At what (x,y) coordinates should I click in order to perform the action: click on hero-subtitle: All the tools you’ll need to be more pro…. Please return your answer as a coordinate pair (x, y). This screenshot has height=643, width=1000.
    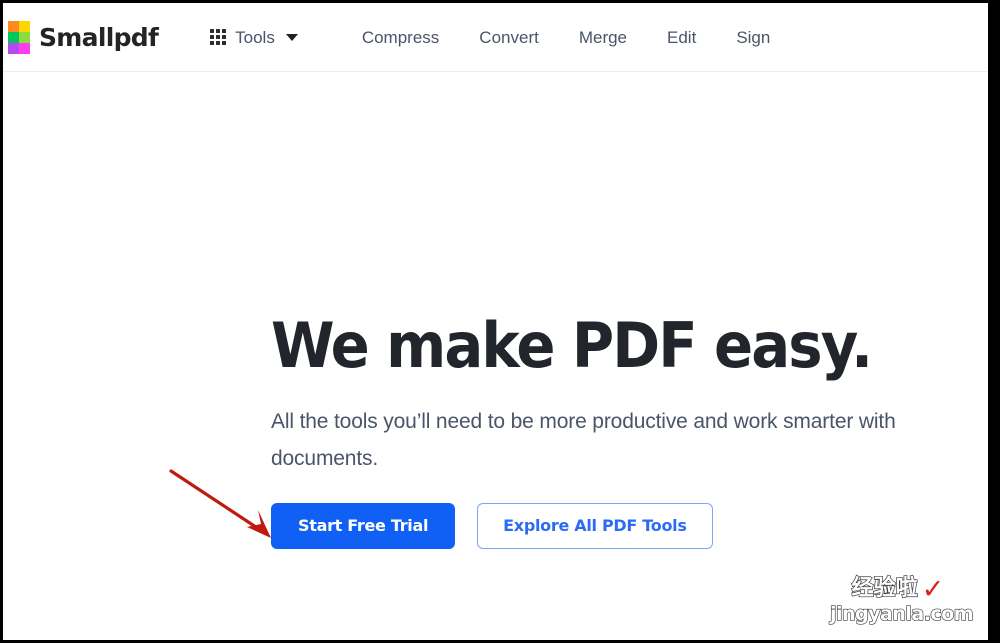
    Looking at the image, I should click on (583, 440).